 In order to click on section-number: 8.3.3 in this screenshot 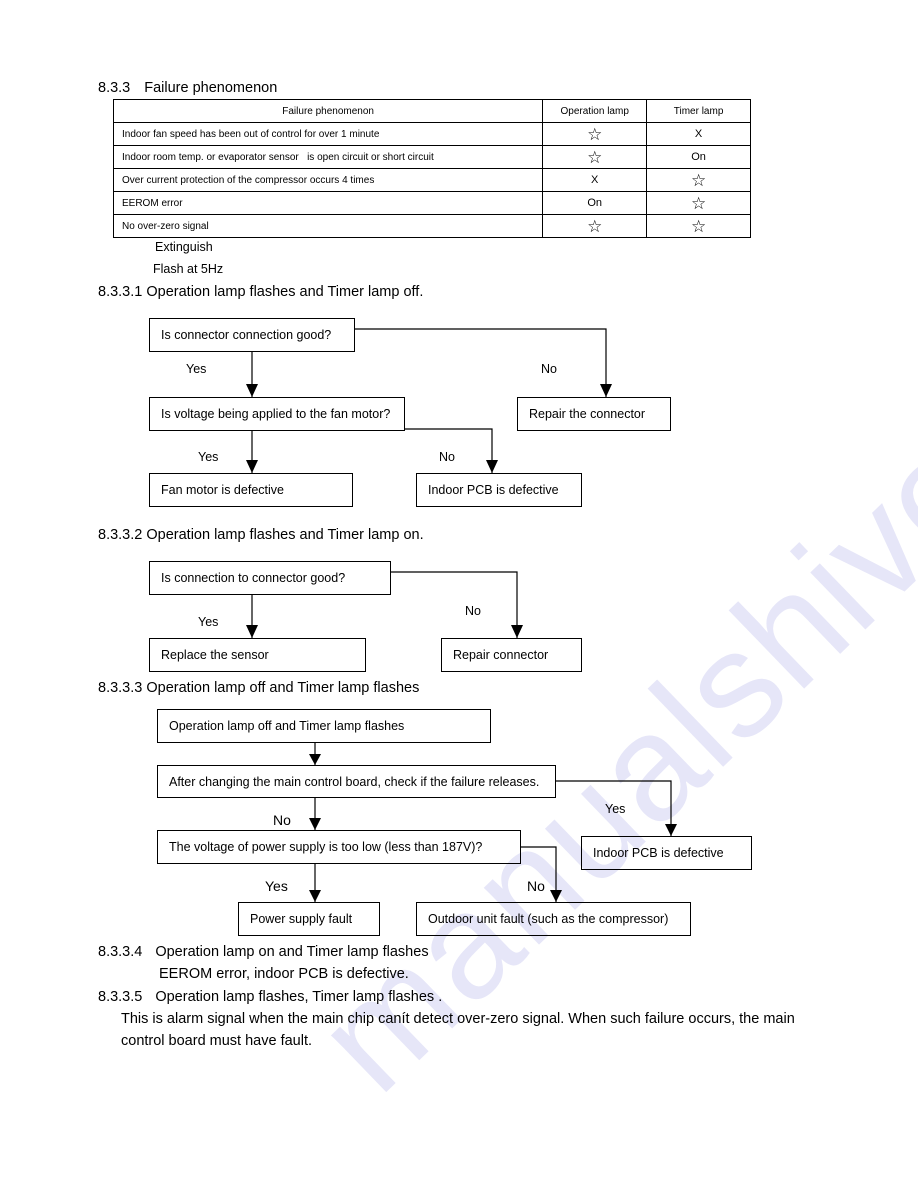, I will do `click(114, 88)`.